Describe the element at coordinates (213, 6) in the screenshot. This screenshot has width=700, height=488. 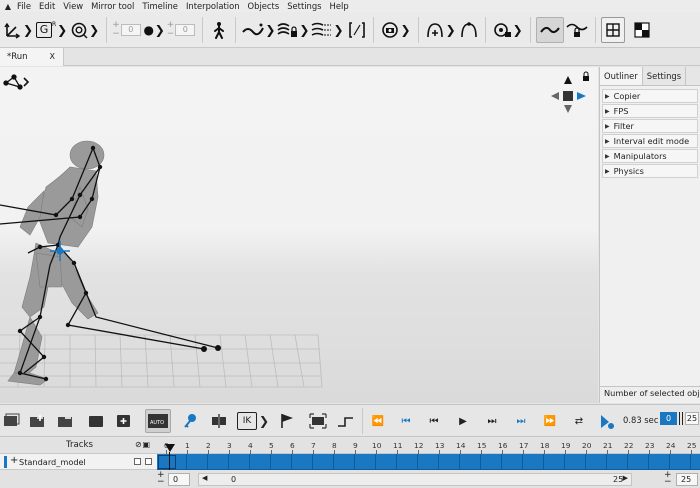
I see `menu-interpolation: Interpolation` at that location.